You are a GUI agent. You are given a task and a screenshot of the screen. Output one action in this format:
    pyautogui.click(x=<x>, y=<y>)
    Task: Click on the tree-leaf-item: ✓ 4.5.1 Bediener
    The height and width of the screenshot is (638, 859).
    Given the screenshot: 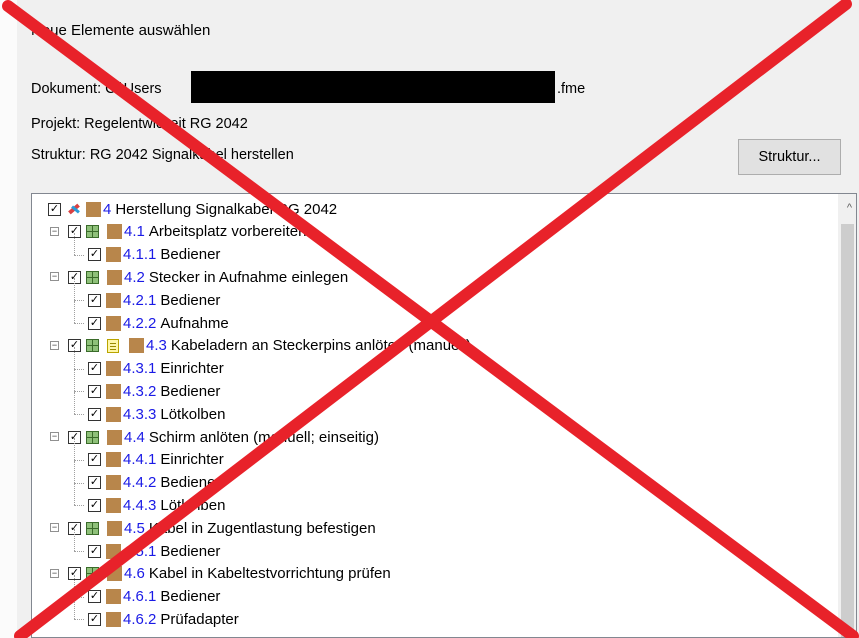 What is the action you would take?
    pyautogui.click(x=154, y=551)
    